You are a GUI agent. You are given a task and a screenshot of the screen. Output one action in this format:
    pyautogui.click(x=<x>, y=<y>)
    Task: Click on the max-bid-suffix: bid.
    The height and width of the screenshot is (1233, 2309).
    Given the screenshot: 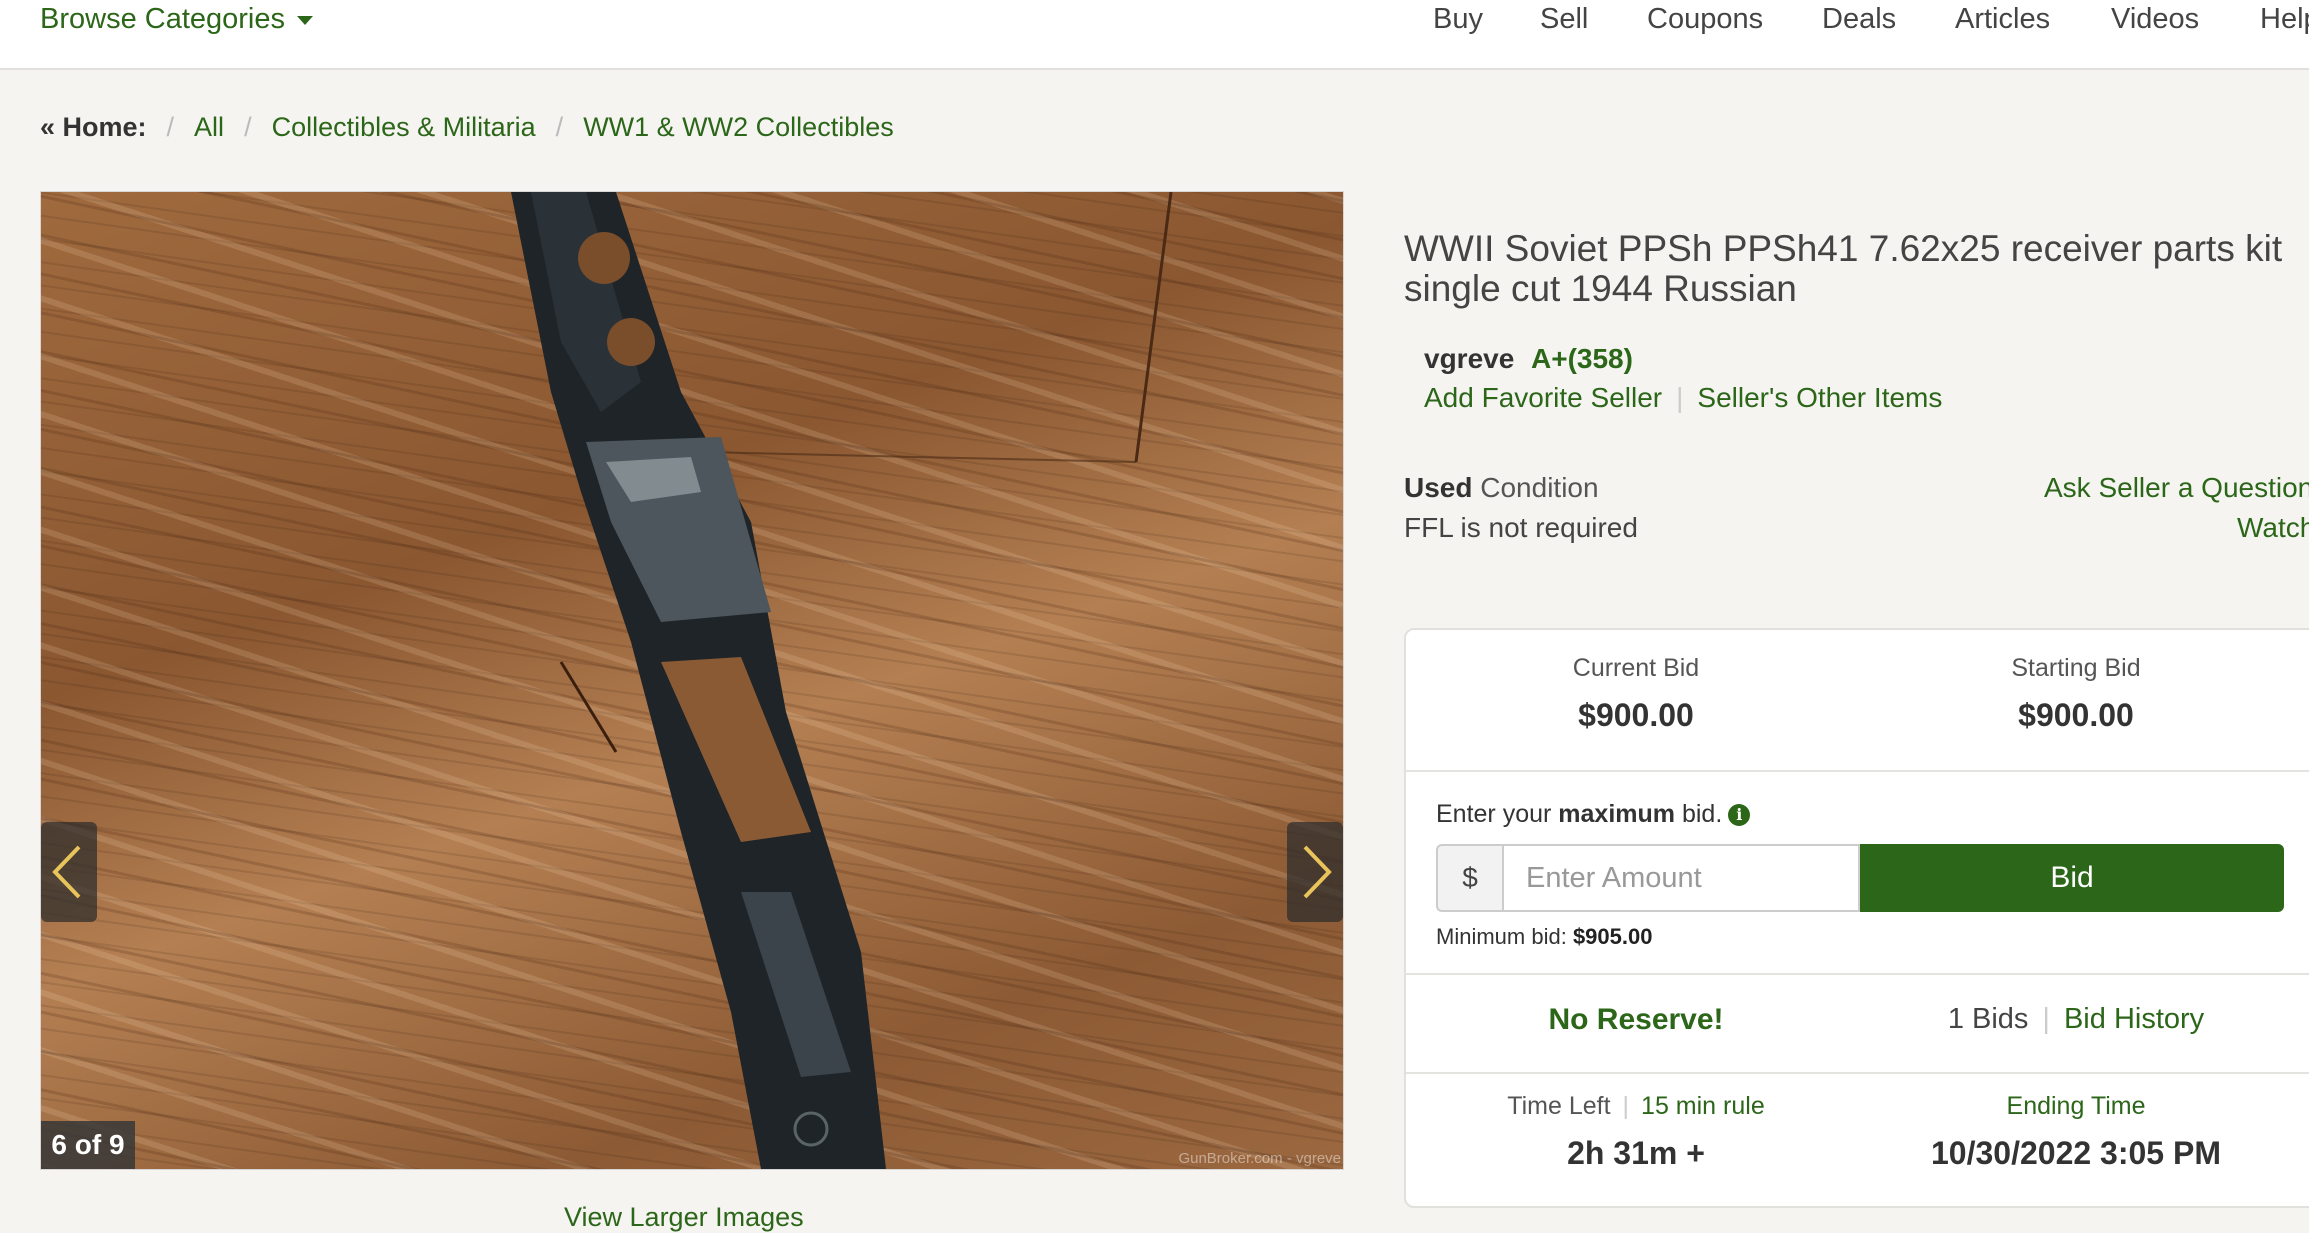 What is the action you would take?
    pyautogui.click(x=1702, y=814)
    